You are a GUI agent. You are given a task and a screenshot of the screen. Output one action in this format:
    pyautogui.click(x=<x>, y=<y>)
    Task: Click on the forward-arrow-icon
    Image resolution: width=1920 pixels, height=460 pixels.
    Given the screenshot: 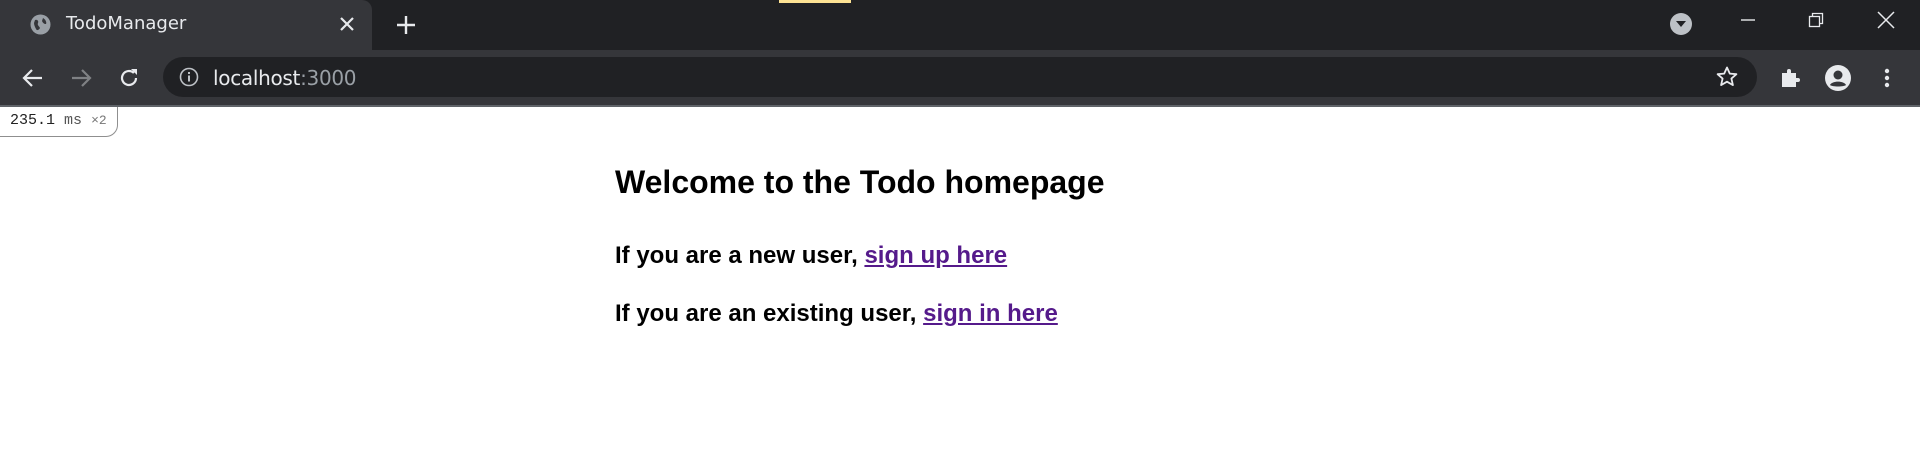 What is the action you would take?
    pyautogui.click(x=81, y=78)
    